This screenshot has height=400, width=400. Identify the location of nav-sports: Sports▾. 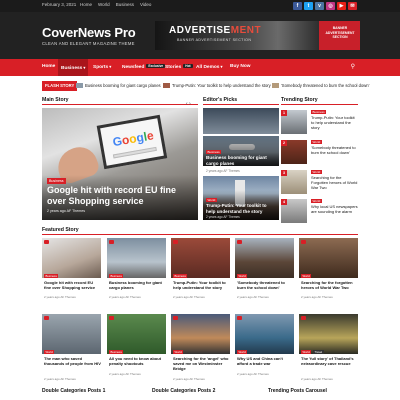
(102, 67).